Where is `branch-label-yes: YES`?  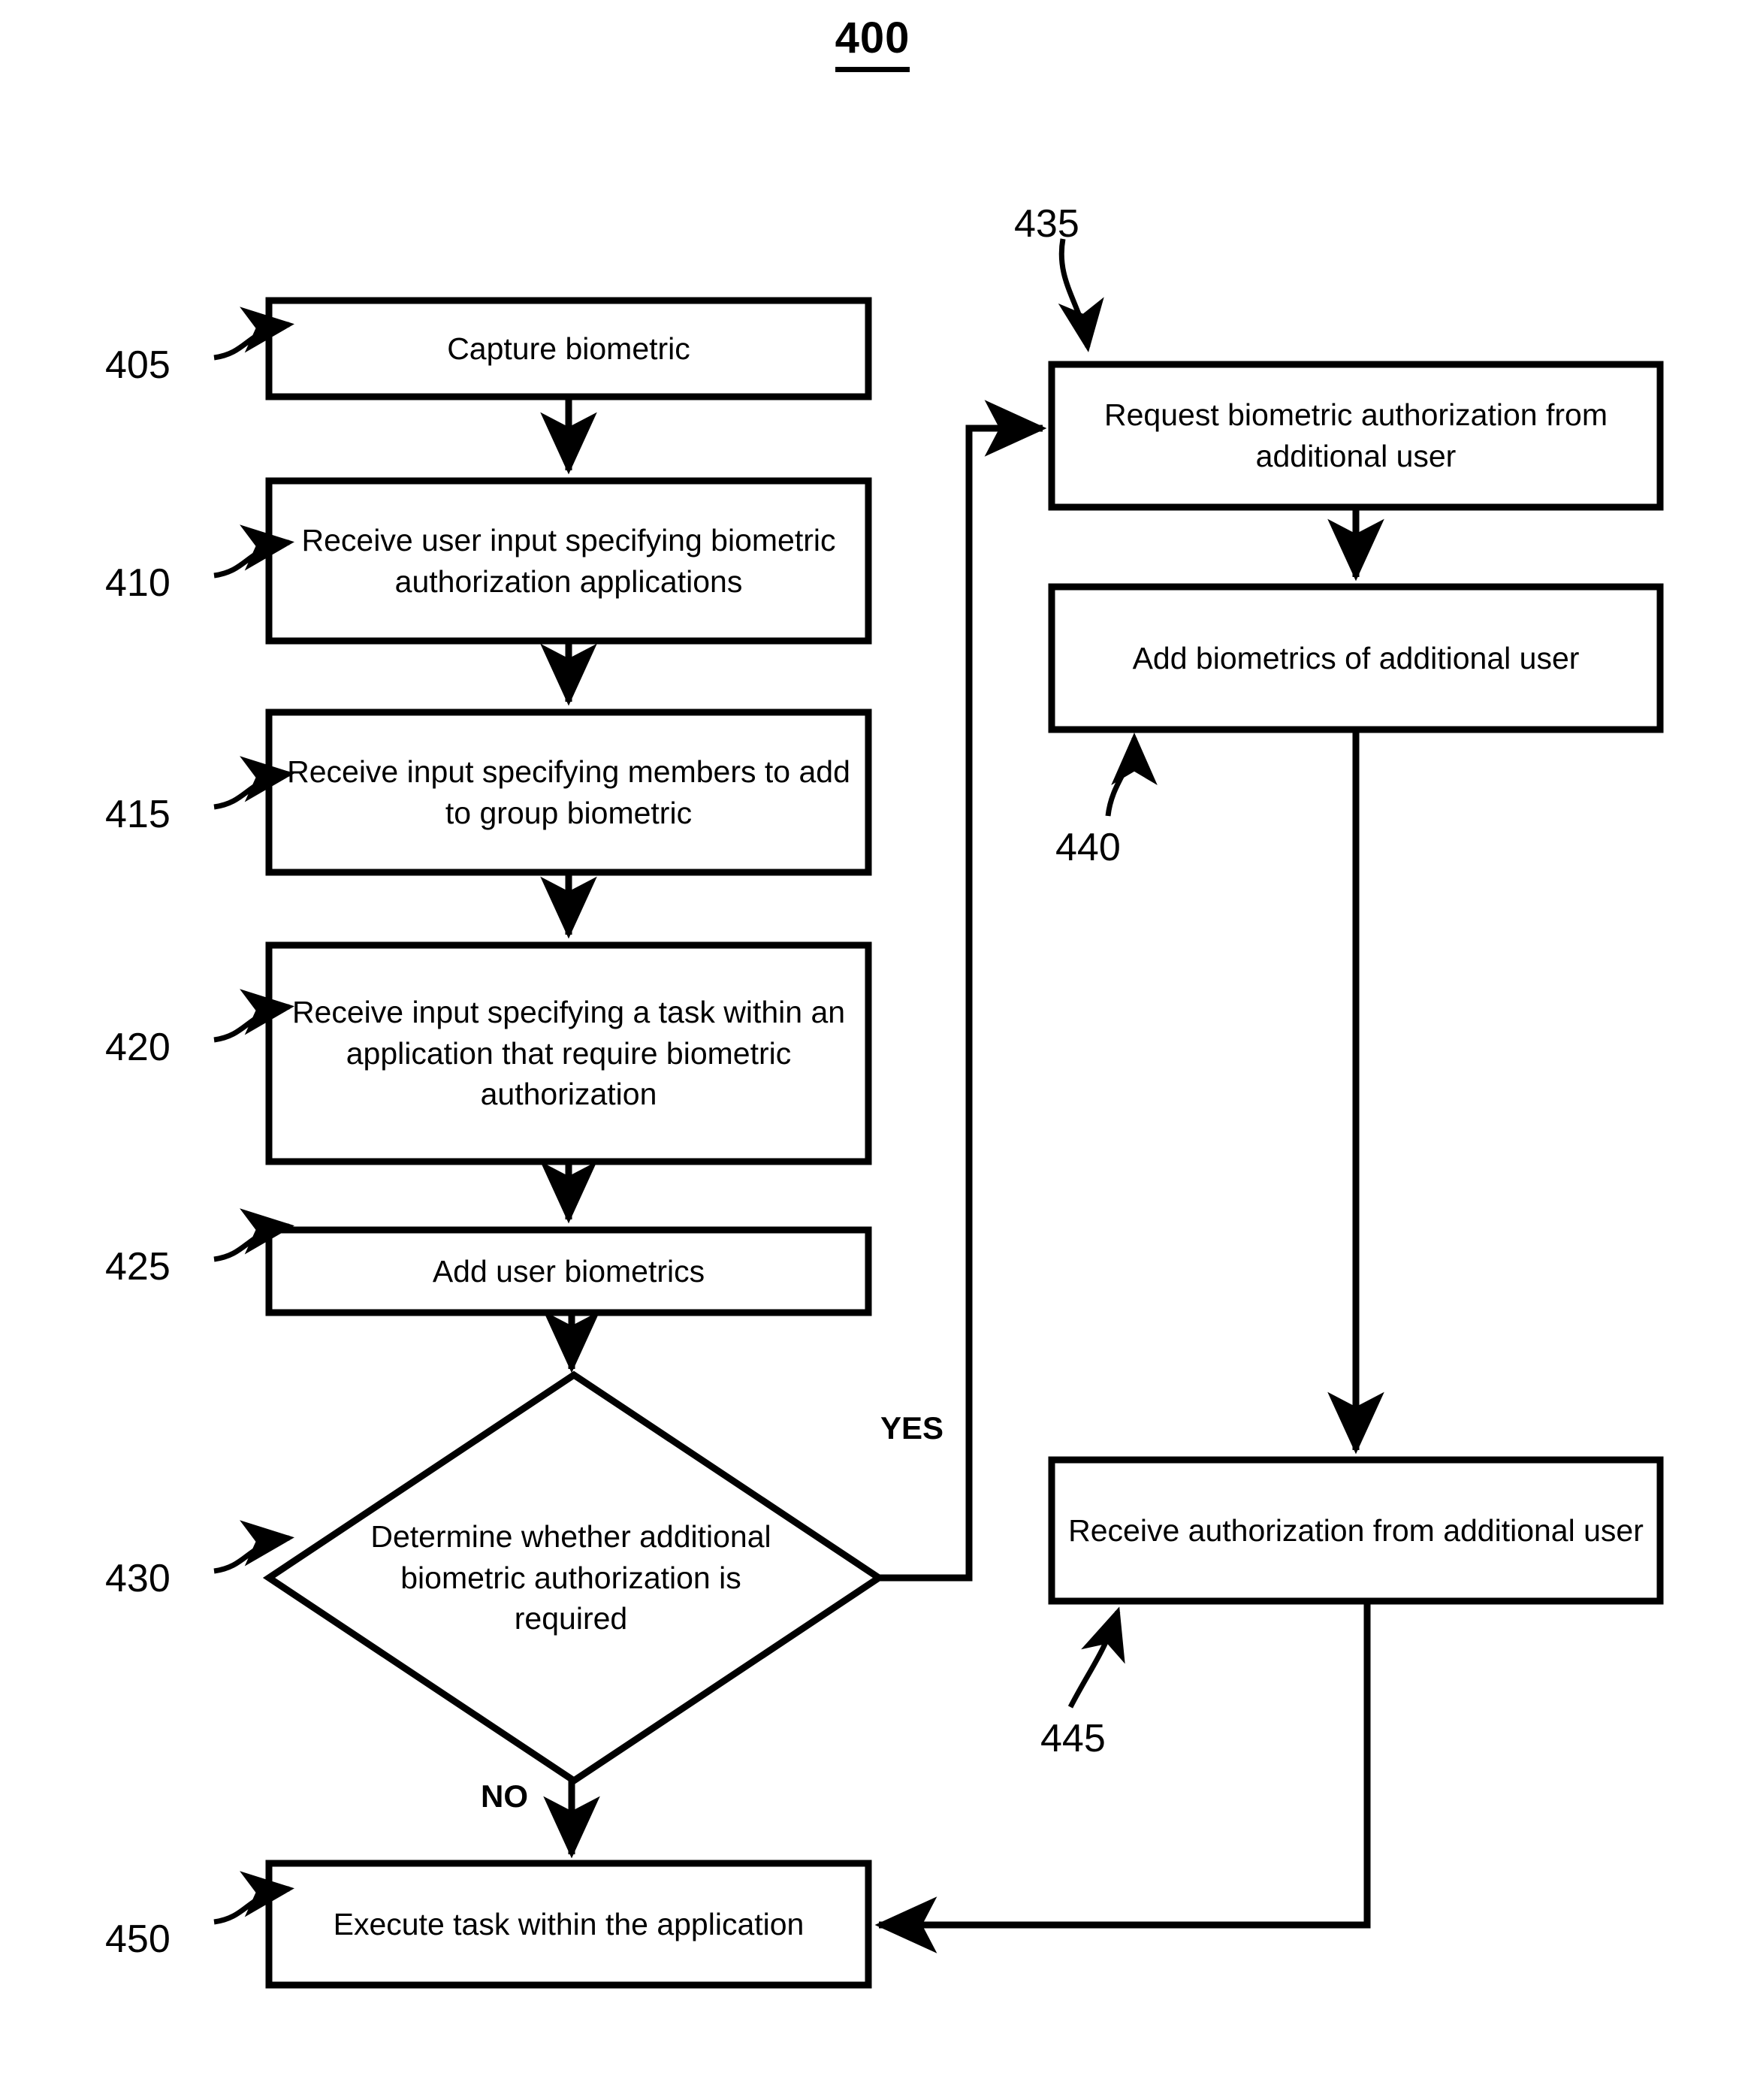
branch-label-yes: YES is located at coordinates (912, 1428).